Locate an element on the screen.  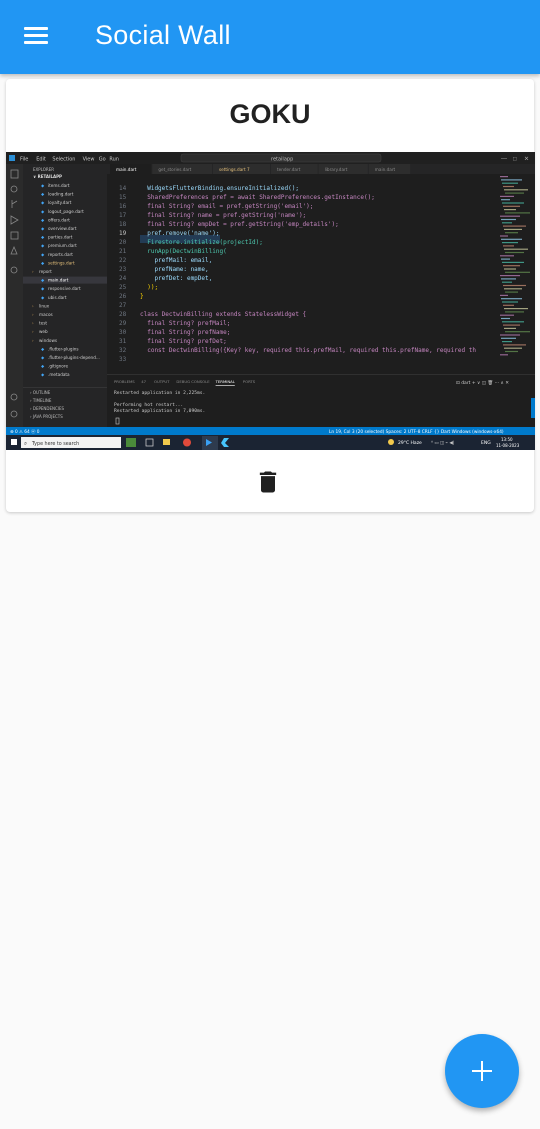
explorer-file: loading.dart is located at coordinates (61, 194).